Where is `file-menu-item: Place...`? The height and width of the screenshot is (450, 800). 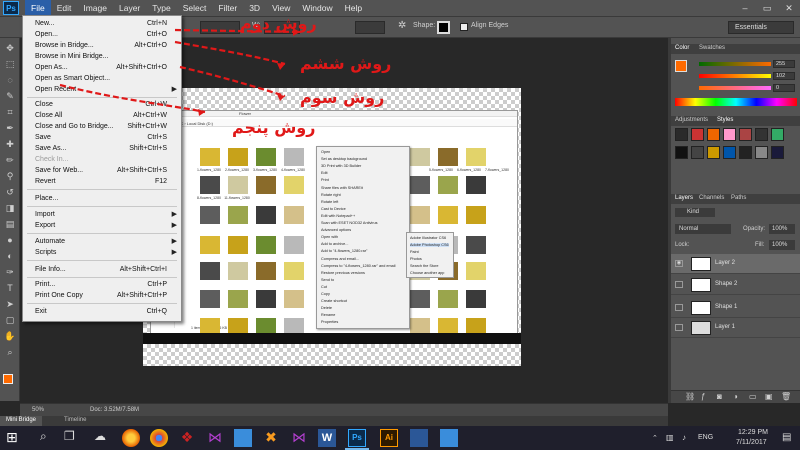 file-menu-item: Place... is located at coordinates (102, 199).